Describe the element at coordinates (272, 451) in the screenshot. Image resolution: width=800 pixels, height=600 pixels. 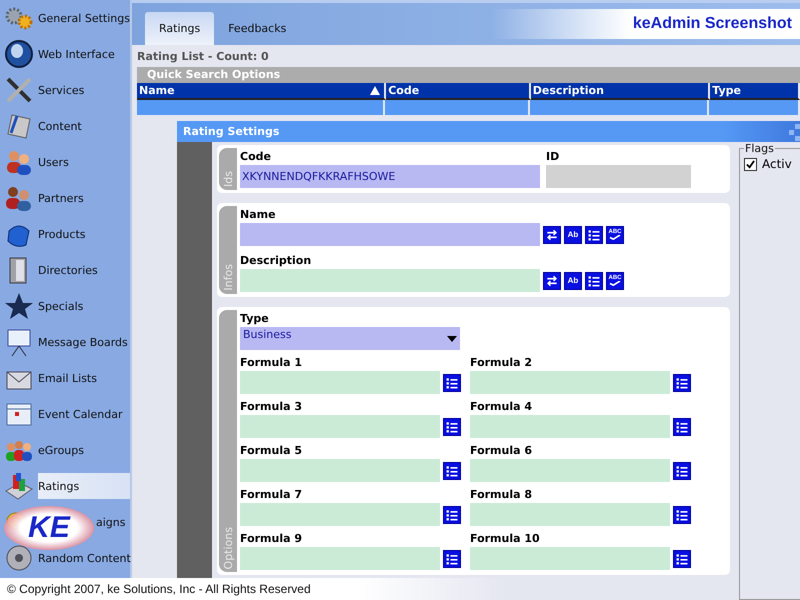
I see `field-label: Formula 5` at that location.